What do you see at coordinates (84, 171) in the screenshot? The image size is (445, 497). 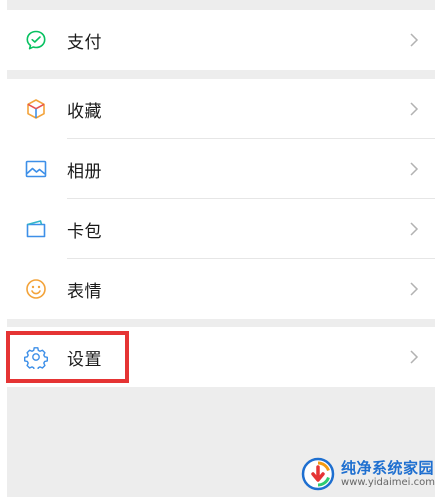 I see `menu-item-label: 相册` at bounding box center [84, 171].